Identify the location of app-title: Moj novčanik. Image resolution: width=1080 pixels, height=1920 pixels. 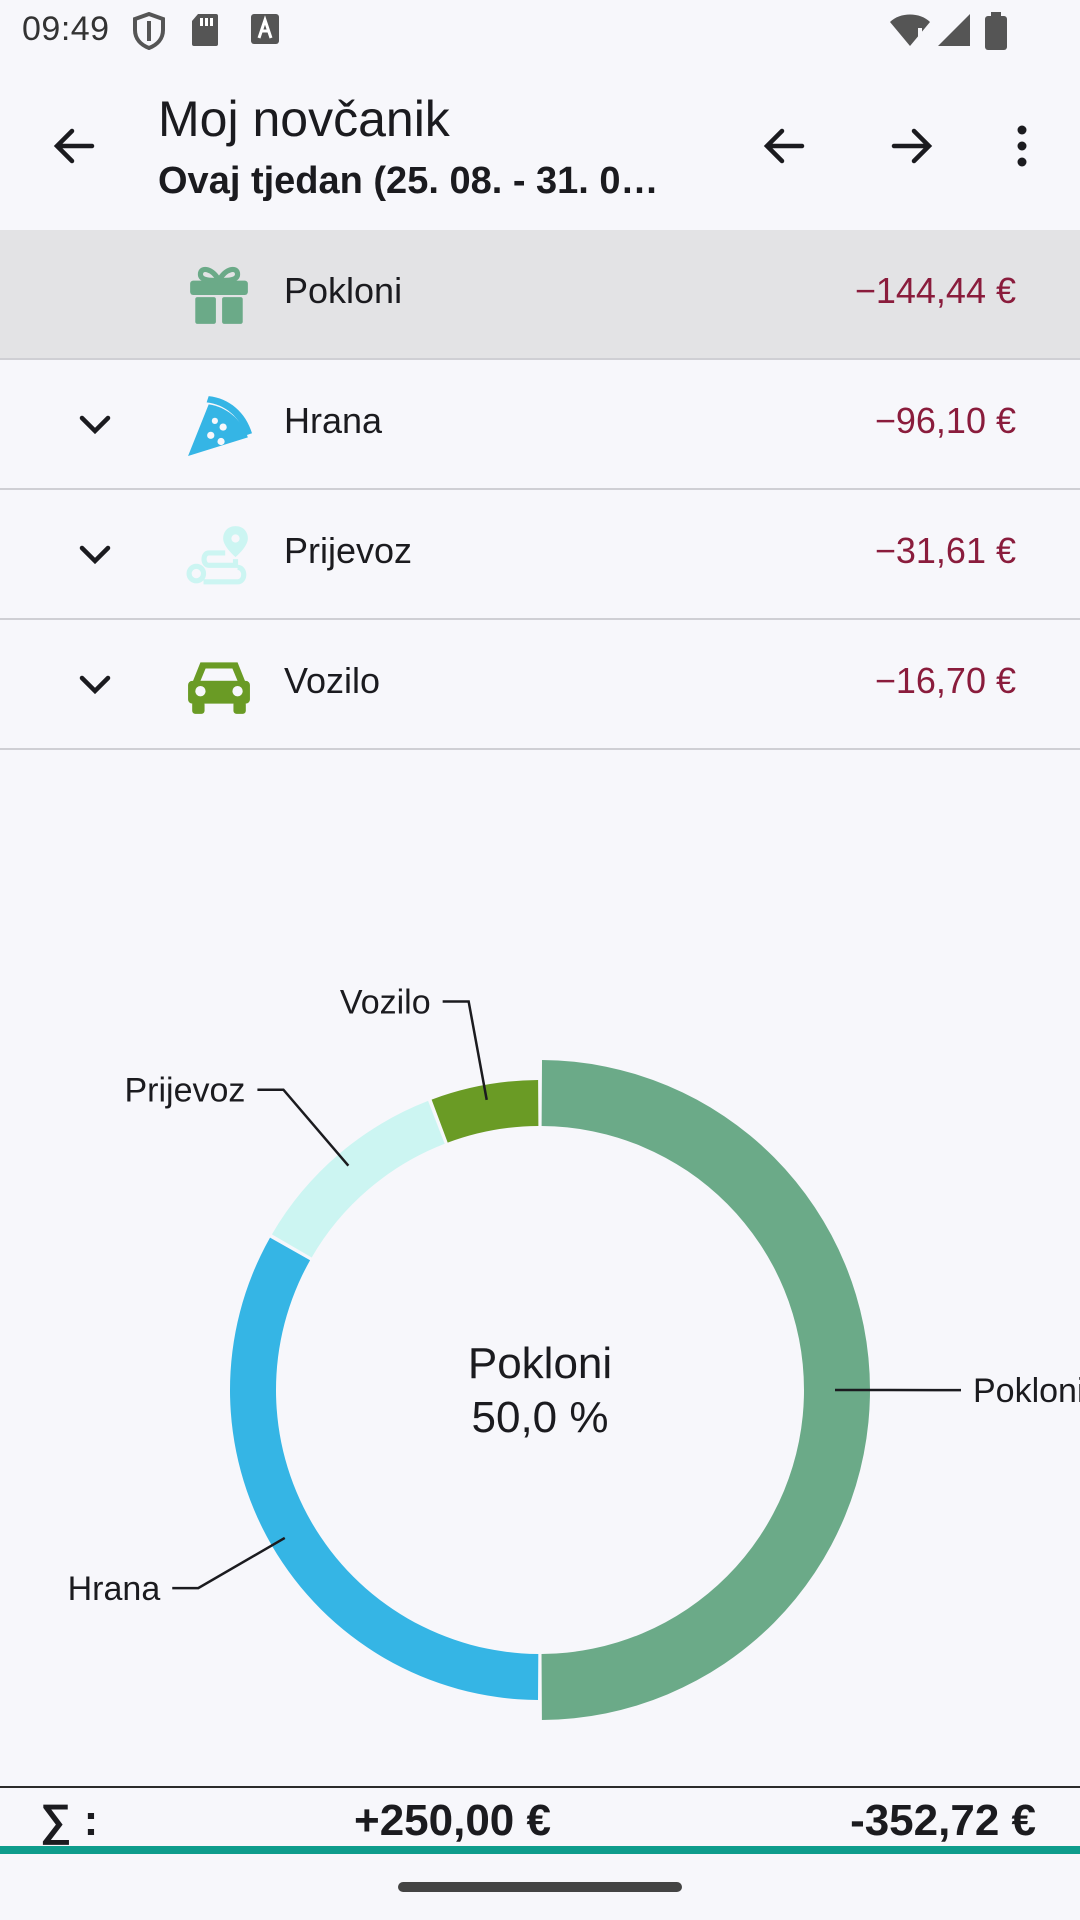
(304, 119).